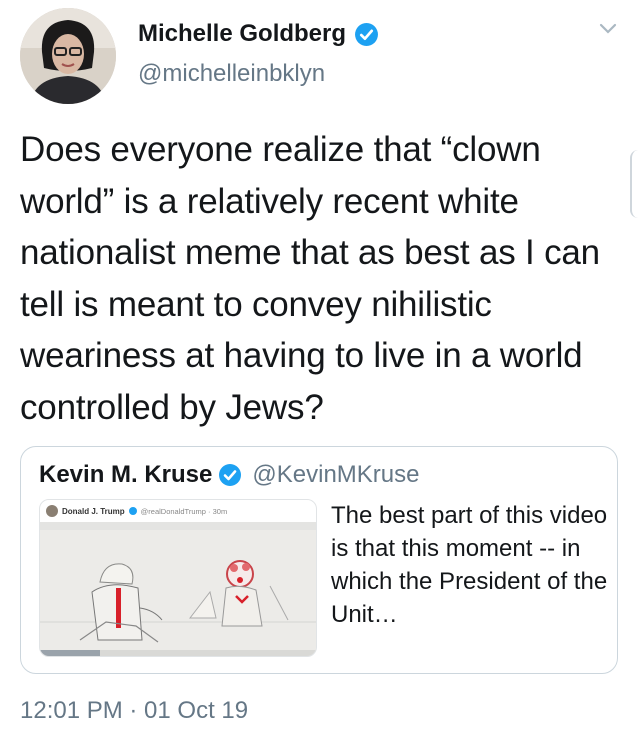 This screenshot has width=640, height=745. Describe the element at coordinates (231, 74) in the screenshot. I see `author-handle: @michelleinbklyn` at that location.